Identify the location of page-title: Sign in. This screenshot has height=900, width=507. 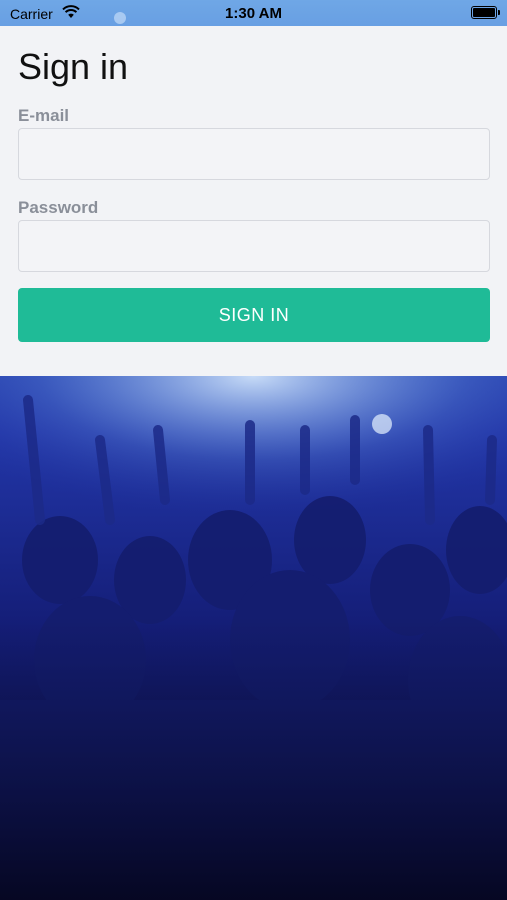
(73, 66).